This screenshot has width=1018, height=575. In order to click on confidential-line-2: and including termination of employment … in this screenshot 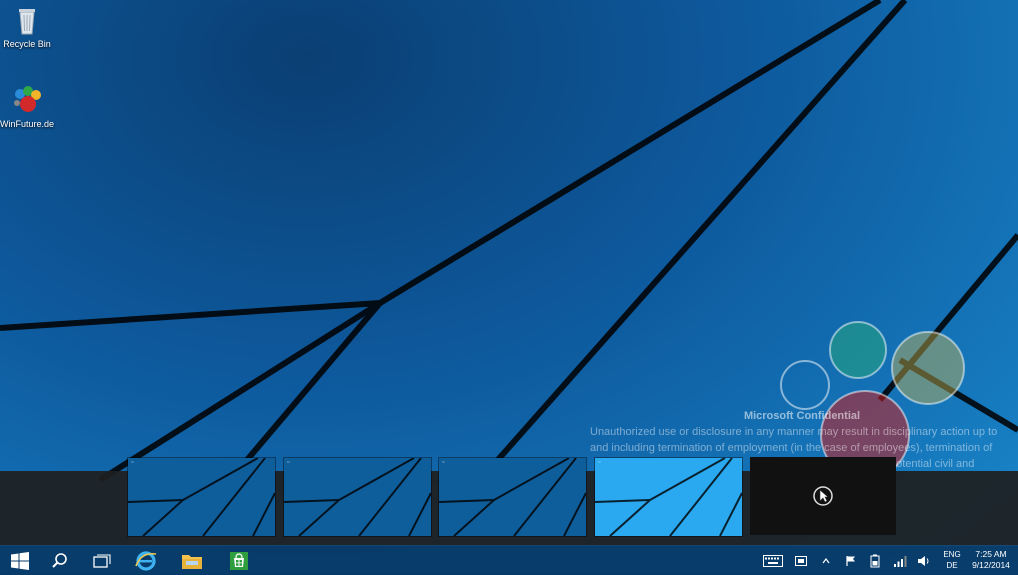, I will do `click(791, 448)`.